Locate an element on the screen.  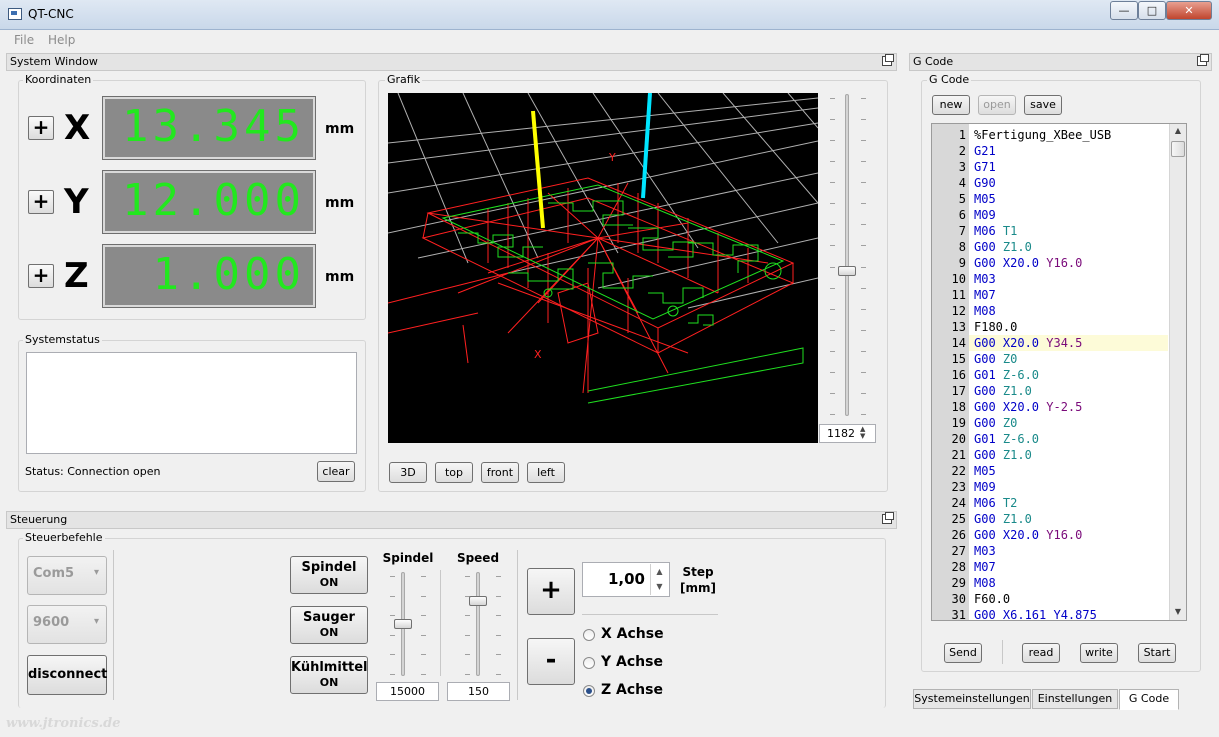
spindel-slider is located at coordinates (404, 624).